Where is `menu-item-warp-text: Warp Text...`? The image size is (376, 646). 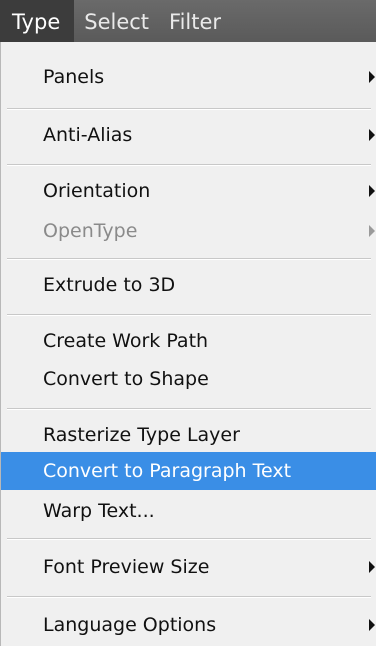 menu-item-warp-text: Warp Text... is located at coordinates (188, 511).